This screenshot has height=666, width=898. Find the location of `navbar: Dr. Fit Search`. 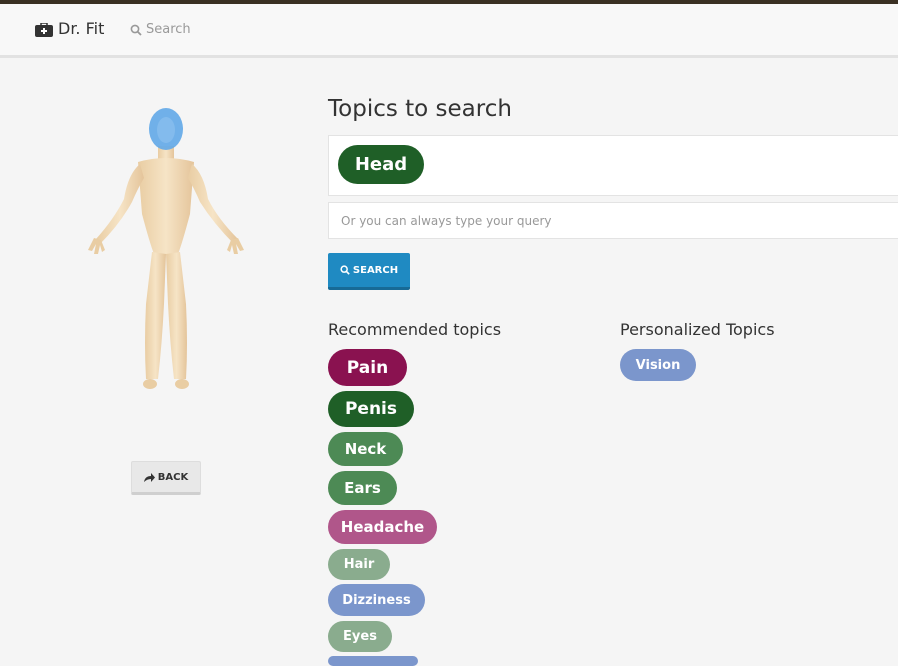

navbar: Dr. Fit Search is located at coordinates (449, 31).